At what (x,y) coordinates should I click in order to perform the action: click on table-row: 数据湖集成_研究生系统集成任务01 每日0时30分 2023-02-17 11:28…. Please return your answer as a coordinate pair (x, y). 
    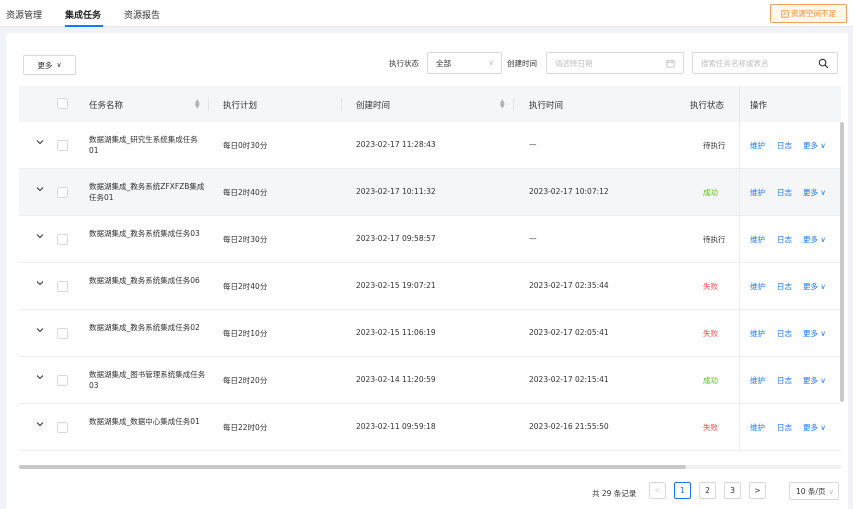
    Looking at the image, I should click on (430, 145).